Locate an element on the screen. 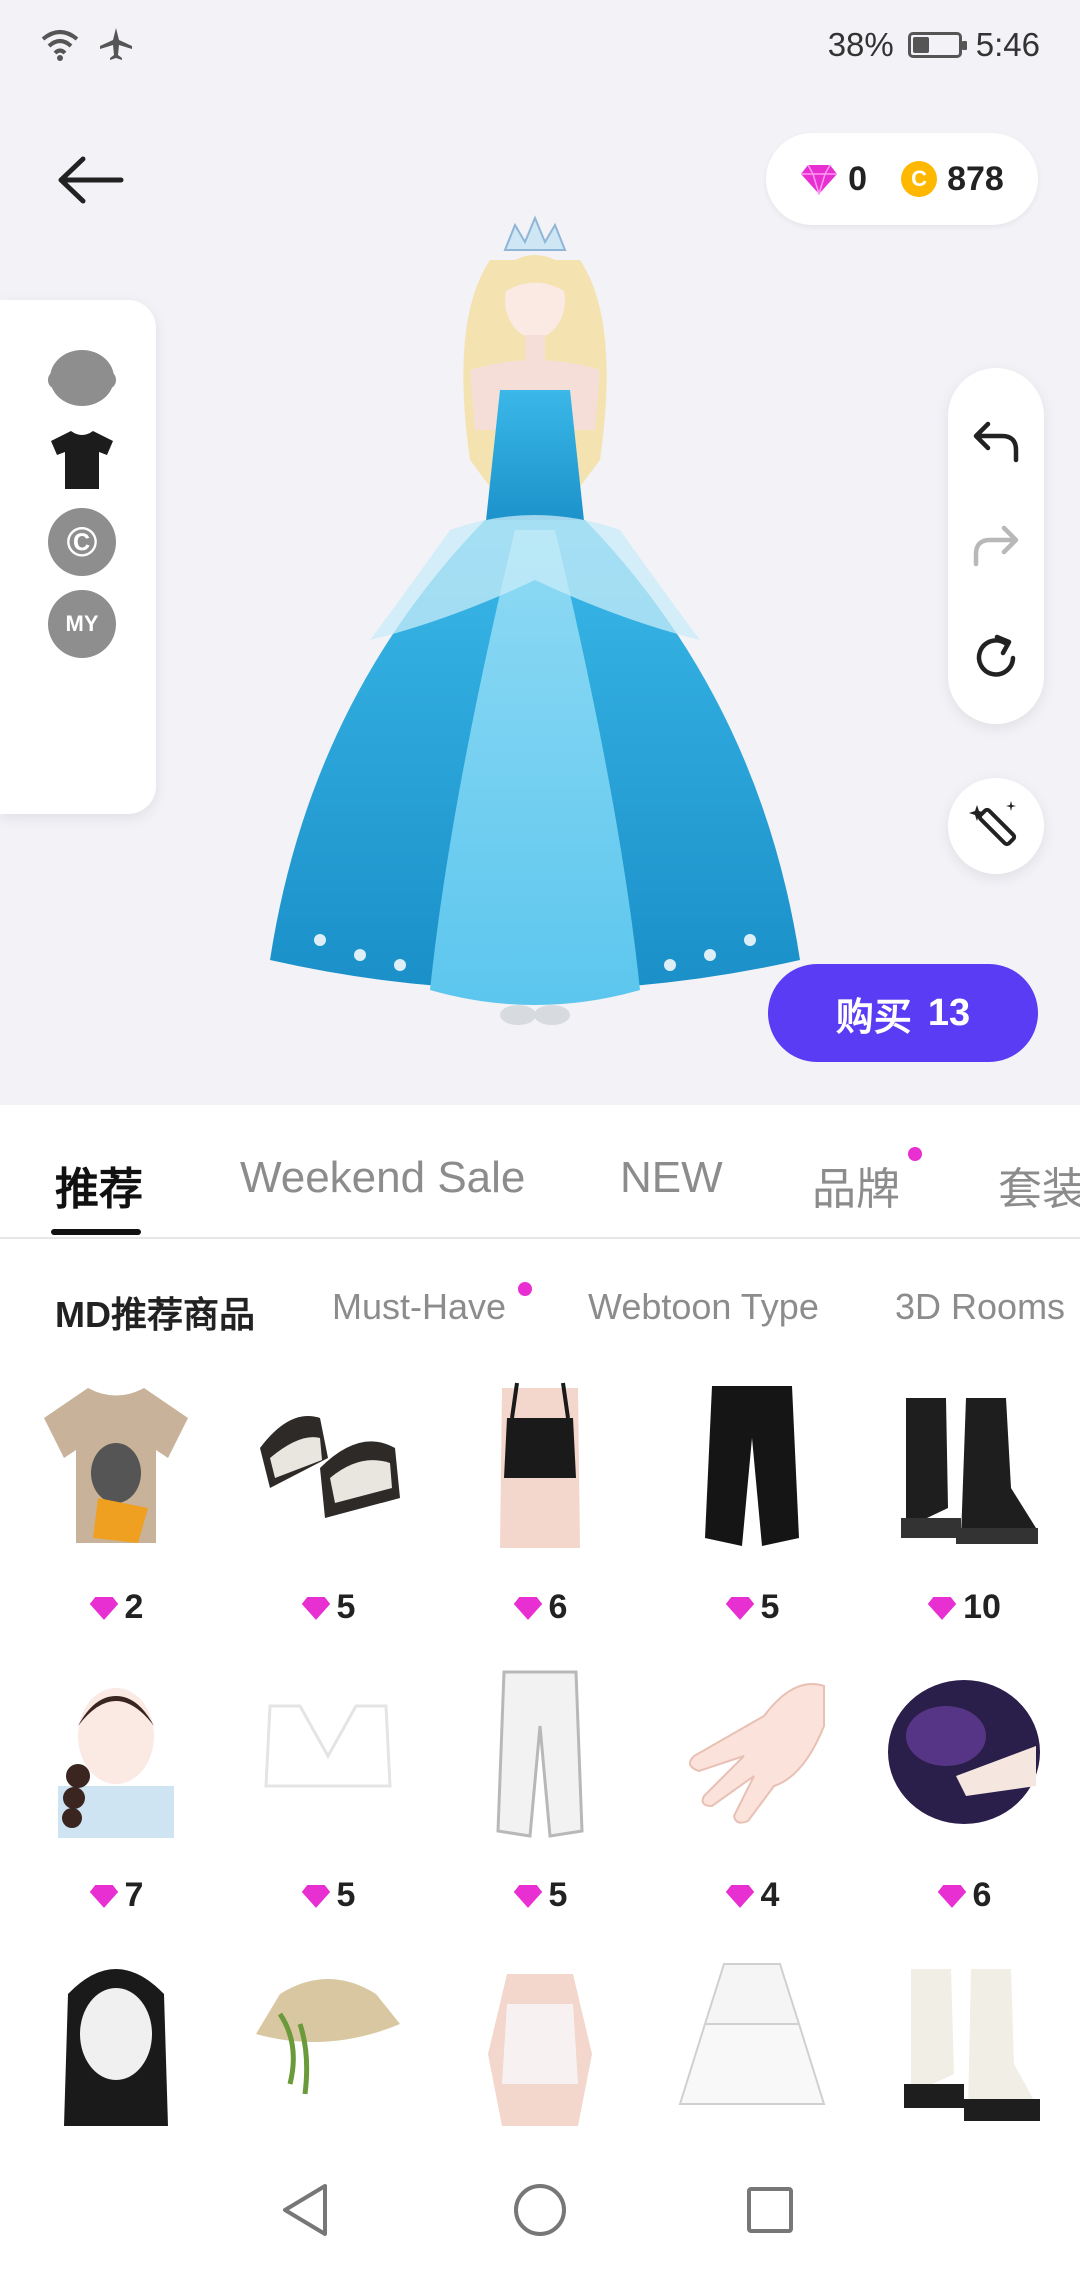 This screenshot has width=1080, height=2280. tab-new: NEW is located at coordinates (671, 1178).